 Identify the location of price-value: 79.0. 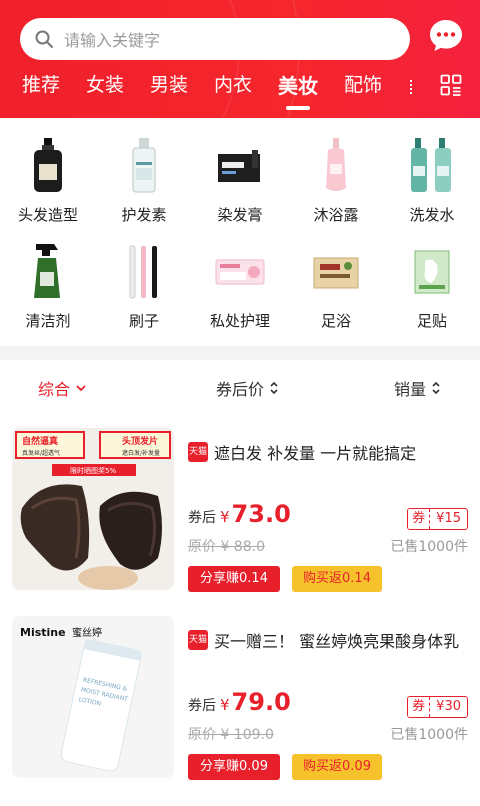
(261, 702).